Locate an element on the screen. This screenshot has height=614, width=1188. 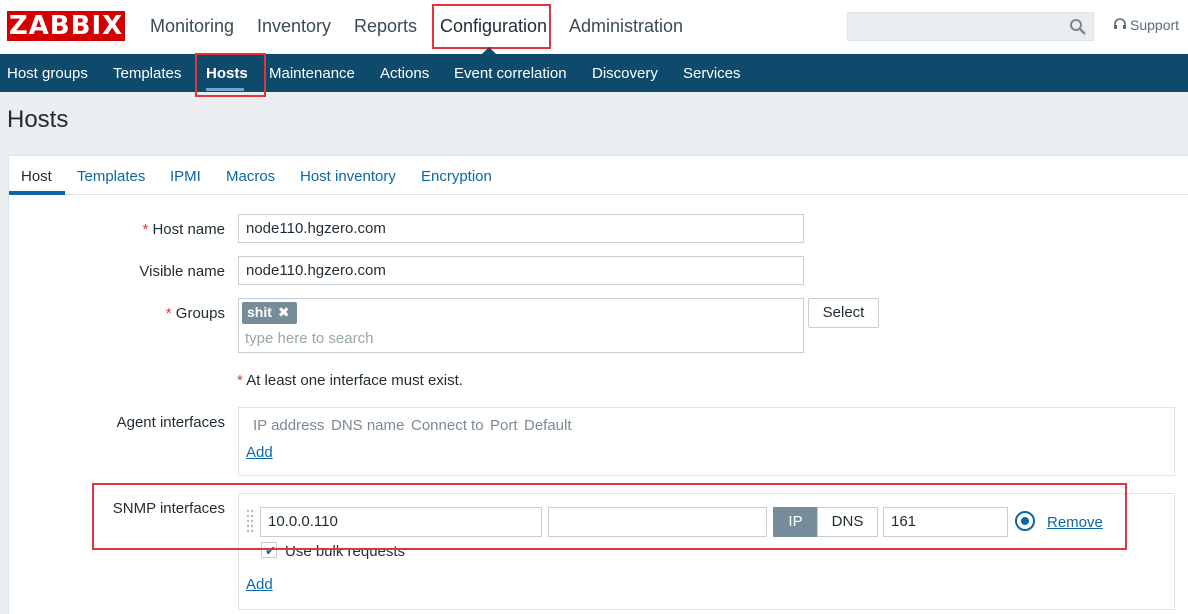
highlight-snmp-interfaces is located at coordinates (609, 516).